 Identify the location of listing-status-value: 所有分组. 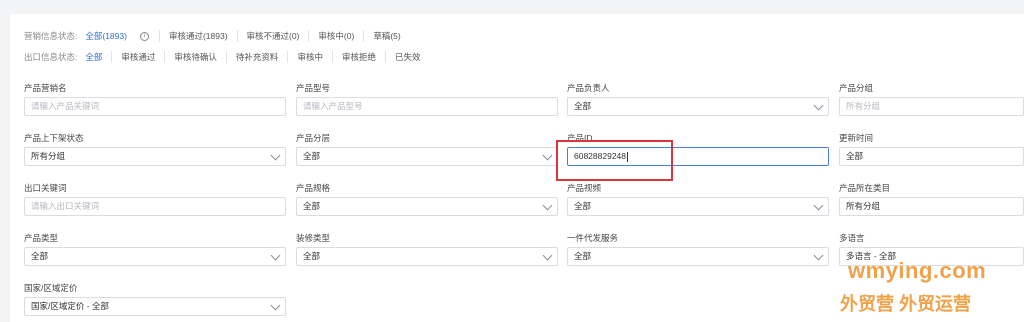
(48, 156).